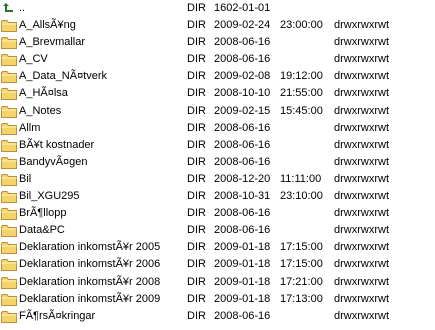  I want to click on file-name: FÃ¶rsÃ¤kringar, so click(57, 315).